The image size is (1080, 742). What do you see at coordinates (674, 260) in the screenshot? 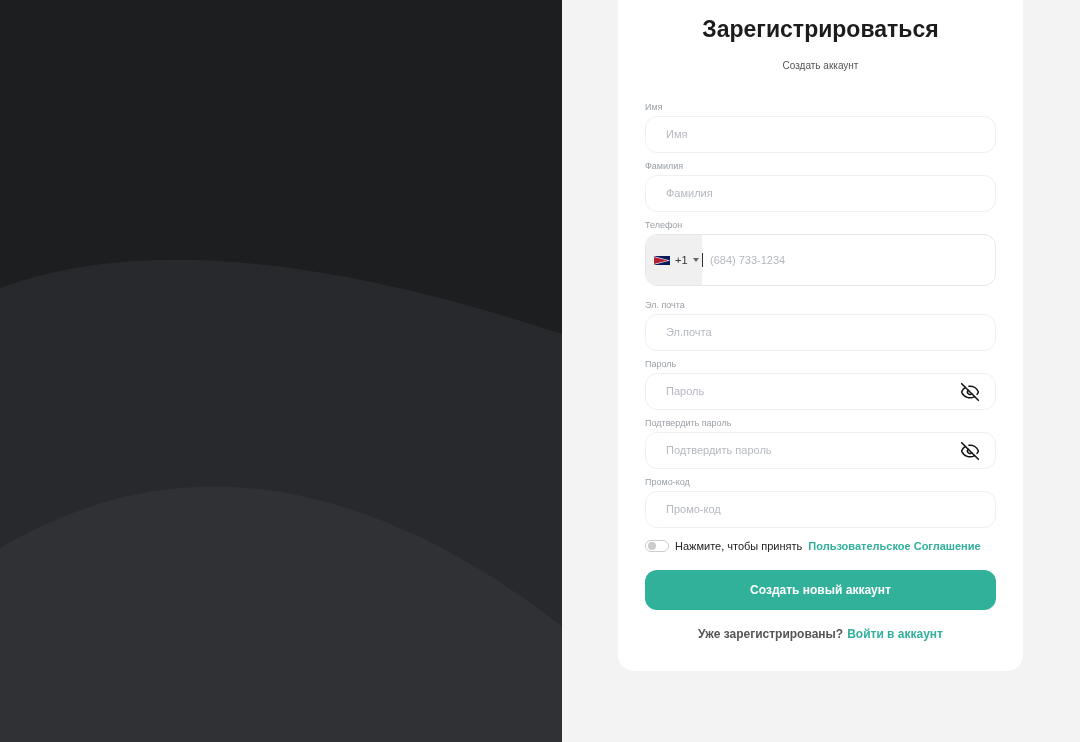
I see `country-selector: +1` at bounding box center [674, 260].